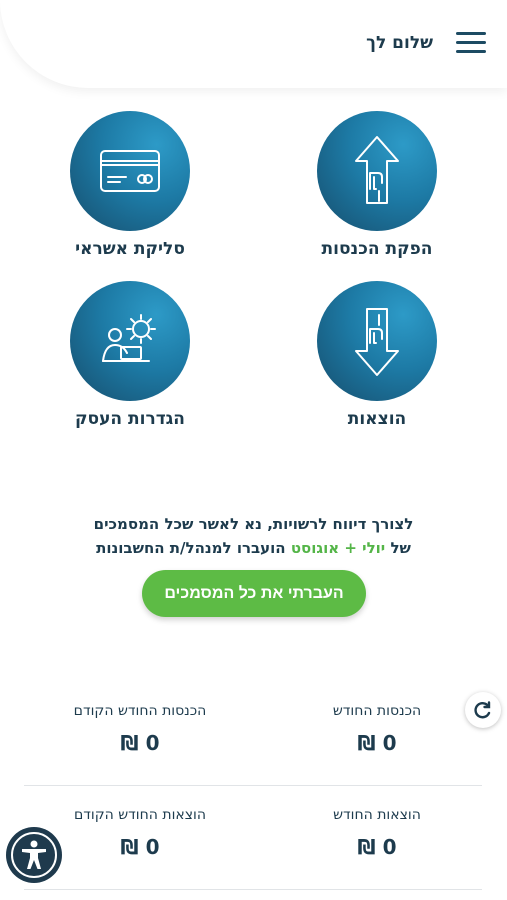 Image resolution: width=507 pixels, height=900 pixels. I want to click on income-arrow-up-shekel-icon, so click(377, 171).